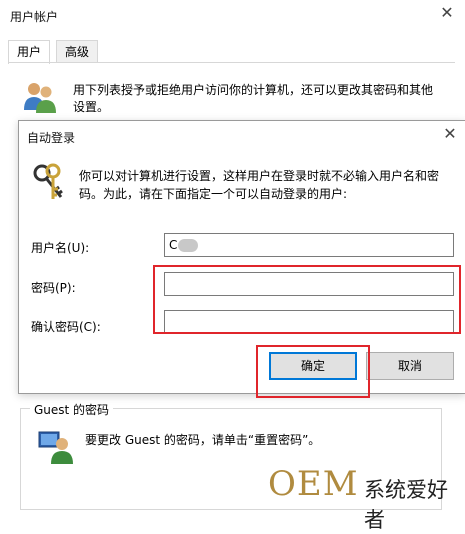  Describe the element at coordinates (203, 440) in the screenshot. I see `guest-description: 要更改 Guest 的密码，请单击“重置密码”。` at that location.